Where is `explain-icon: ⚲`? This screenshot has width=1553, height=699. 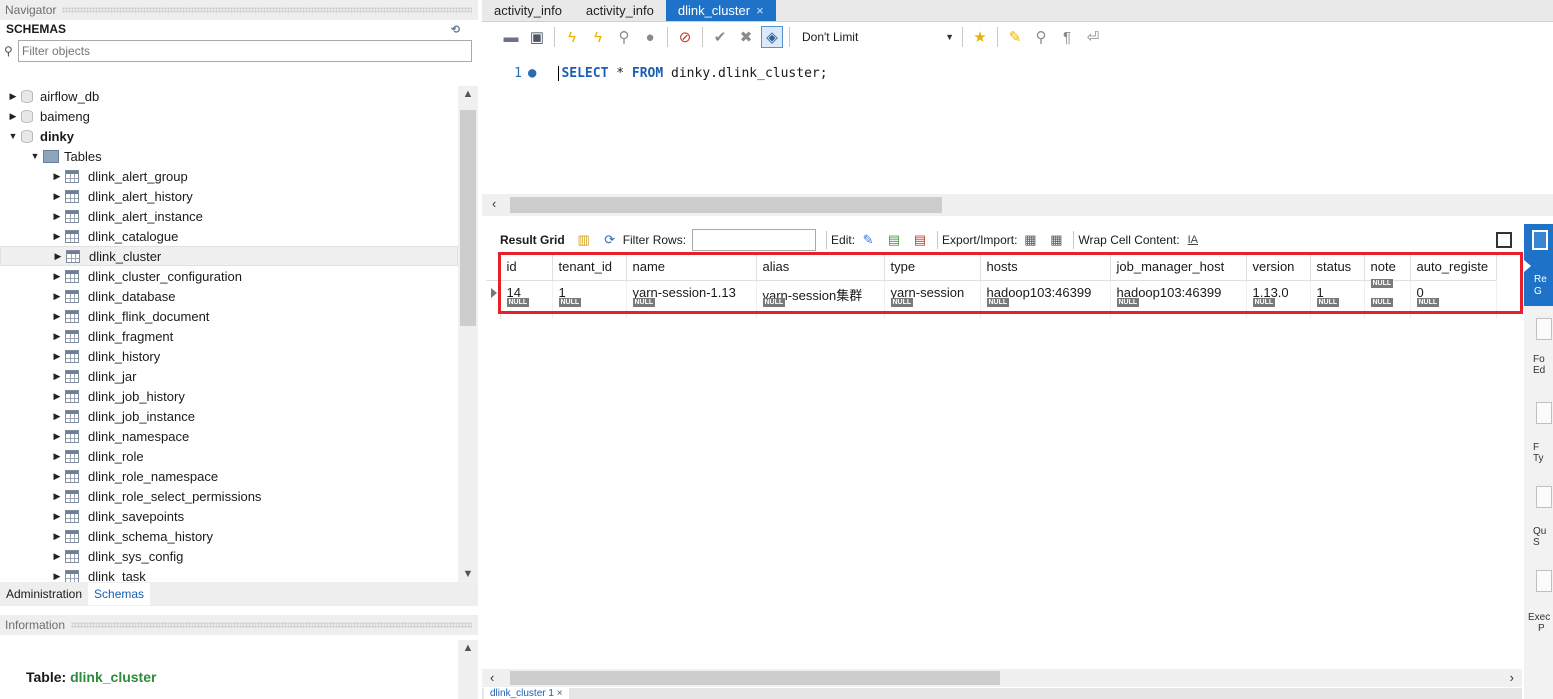
explain-icon: ⚲ is located at coordinates (624, 37).